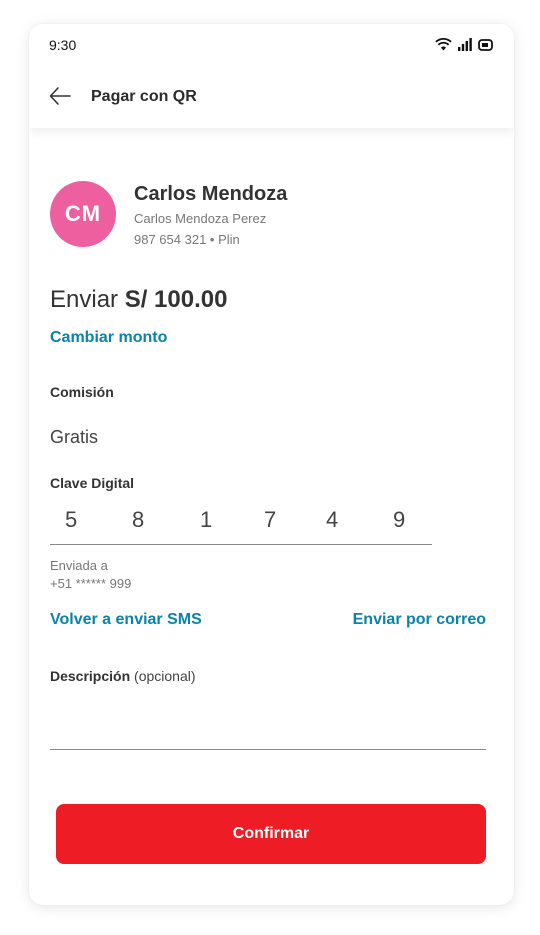 The image size is (540, 935). I want to click on battery-icon, so click(485, 44).